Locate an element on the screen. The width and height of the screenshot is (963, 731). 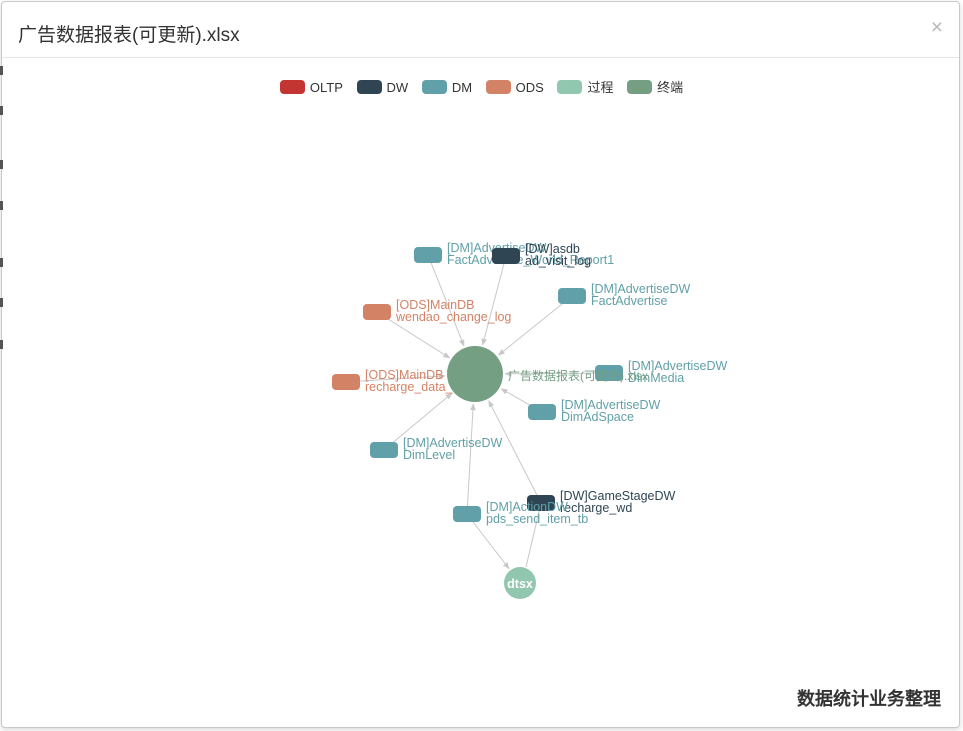
edge-n10-center is located at coordinates (471, 459).